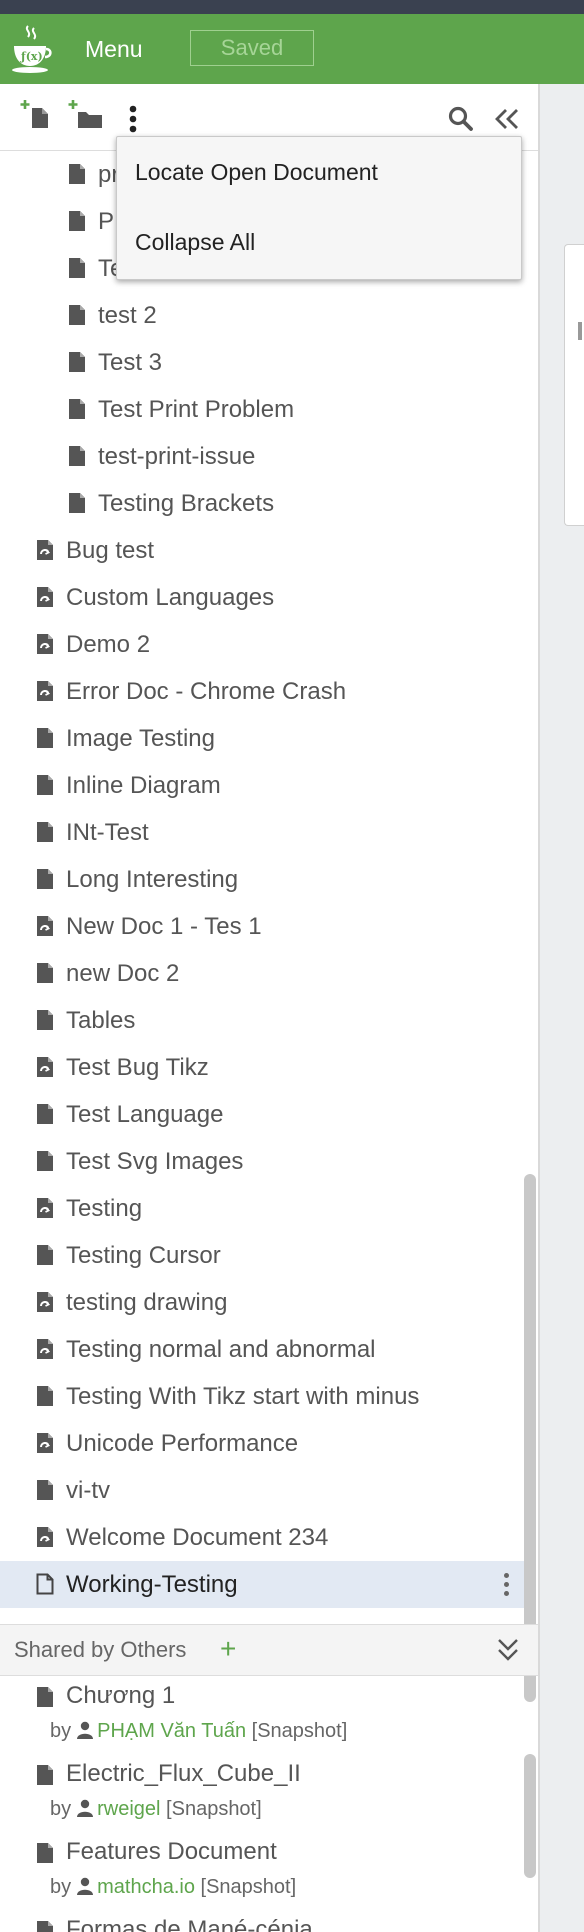  What do you see at coordinates (263, 691) in the screenshot?
I see `tree-item: Error Doc - Chrome Crash` at bounding box center [263, 691].